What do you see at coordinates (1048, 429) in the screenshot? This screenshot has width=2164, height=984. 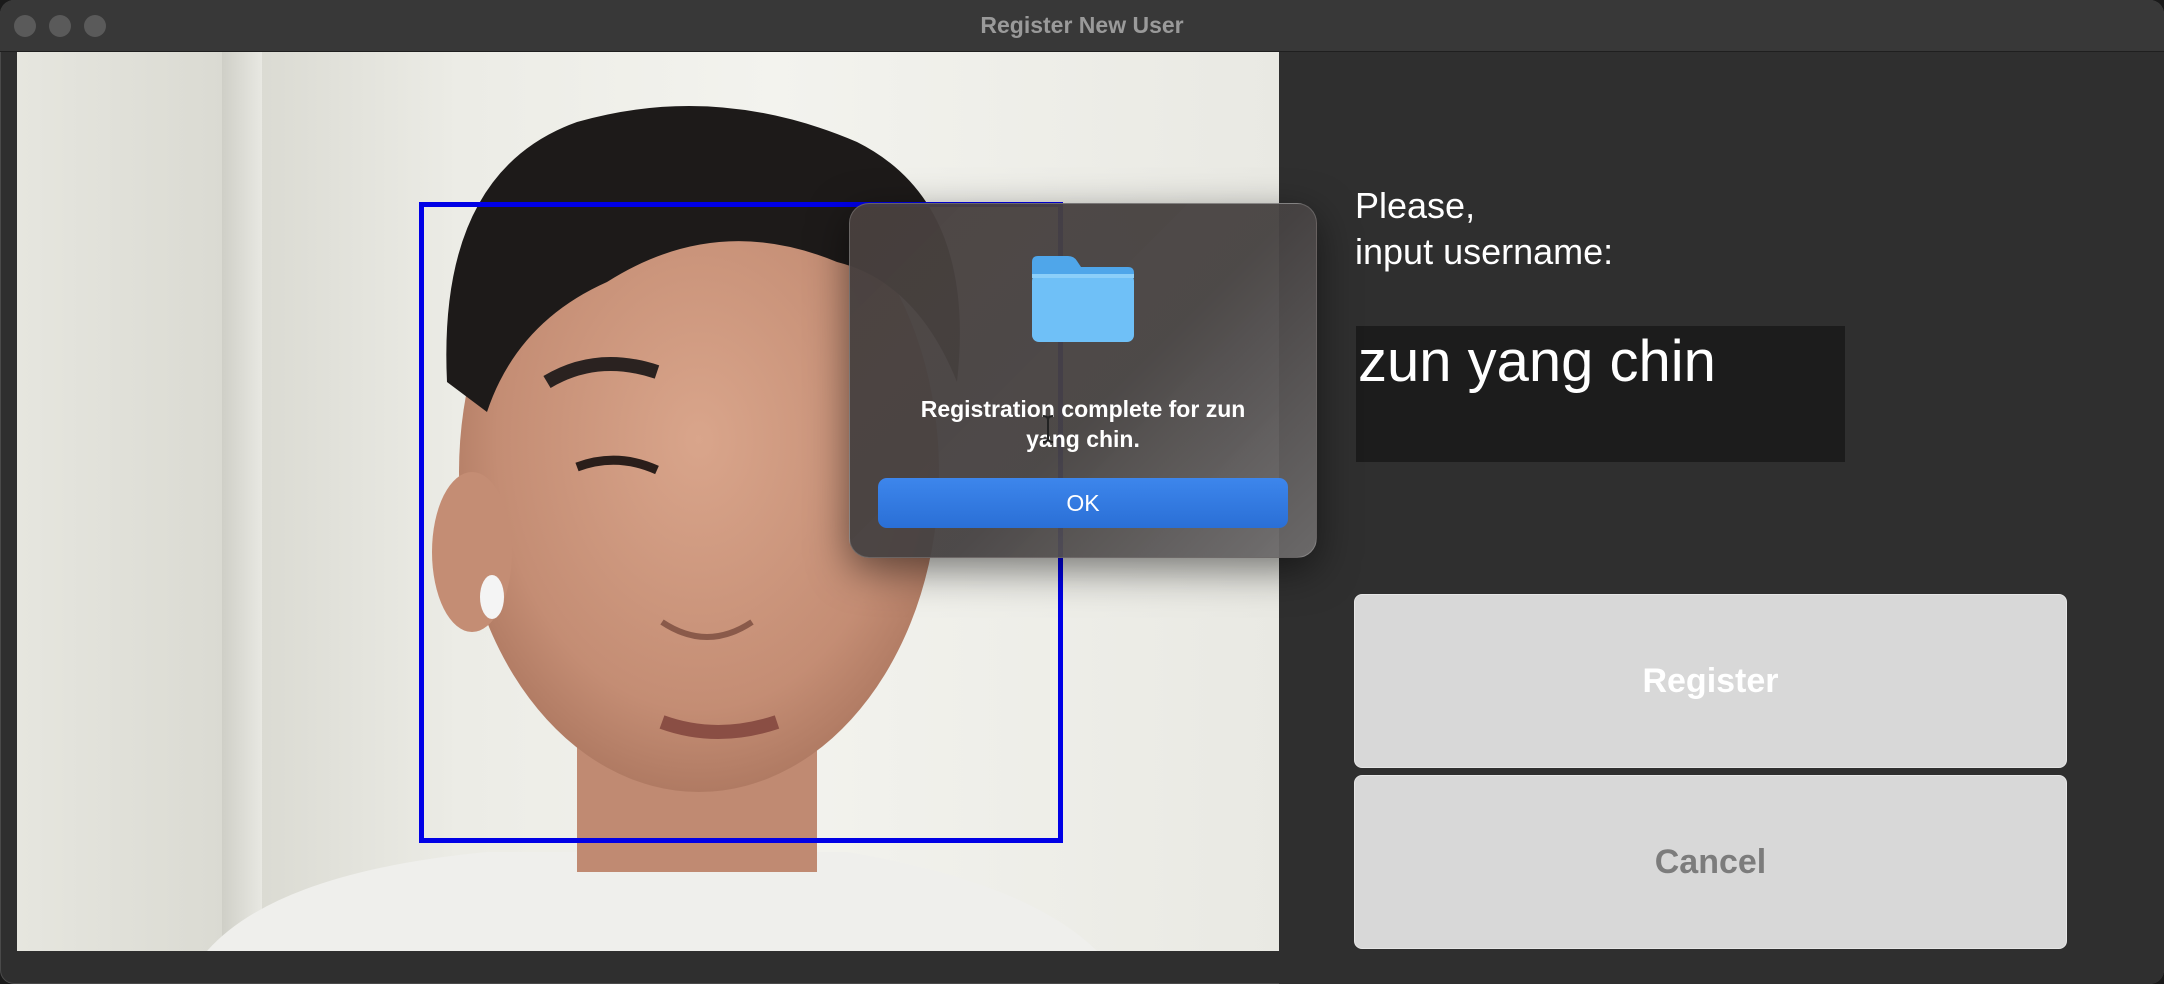 I see `text-cursor-icon` at bounding box center [1048, 429].